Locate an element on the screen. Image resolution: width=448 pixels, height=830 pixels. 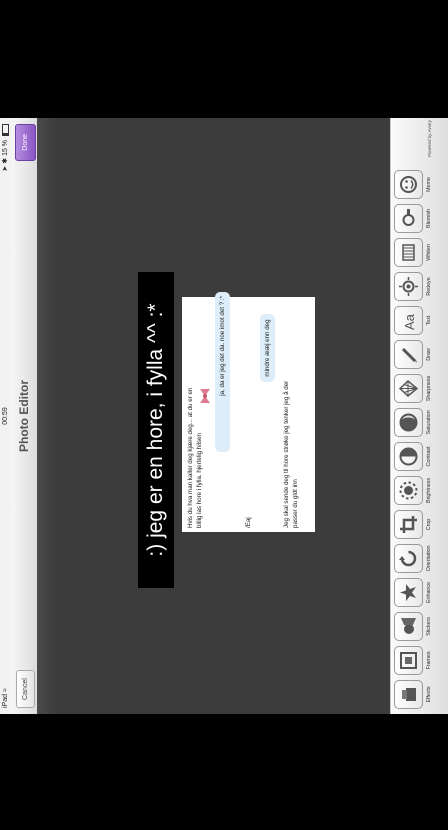
tool-blemish: Blemish is located at coordinates (418, 218).